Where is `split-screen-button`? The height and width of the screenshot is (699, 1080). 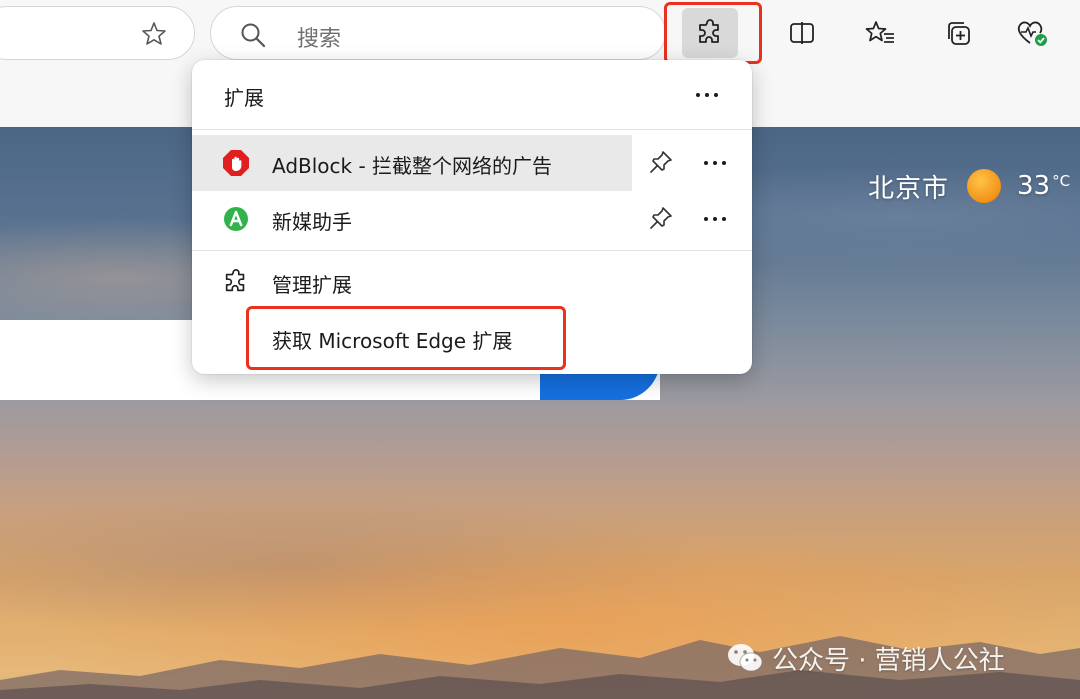 split-screen-button is located at coordinates (802, 33).